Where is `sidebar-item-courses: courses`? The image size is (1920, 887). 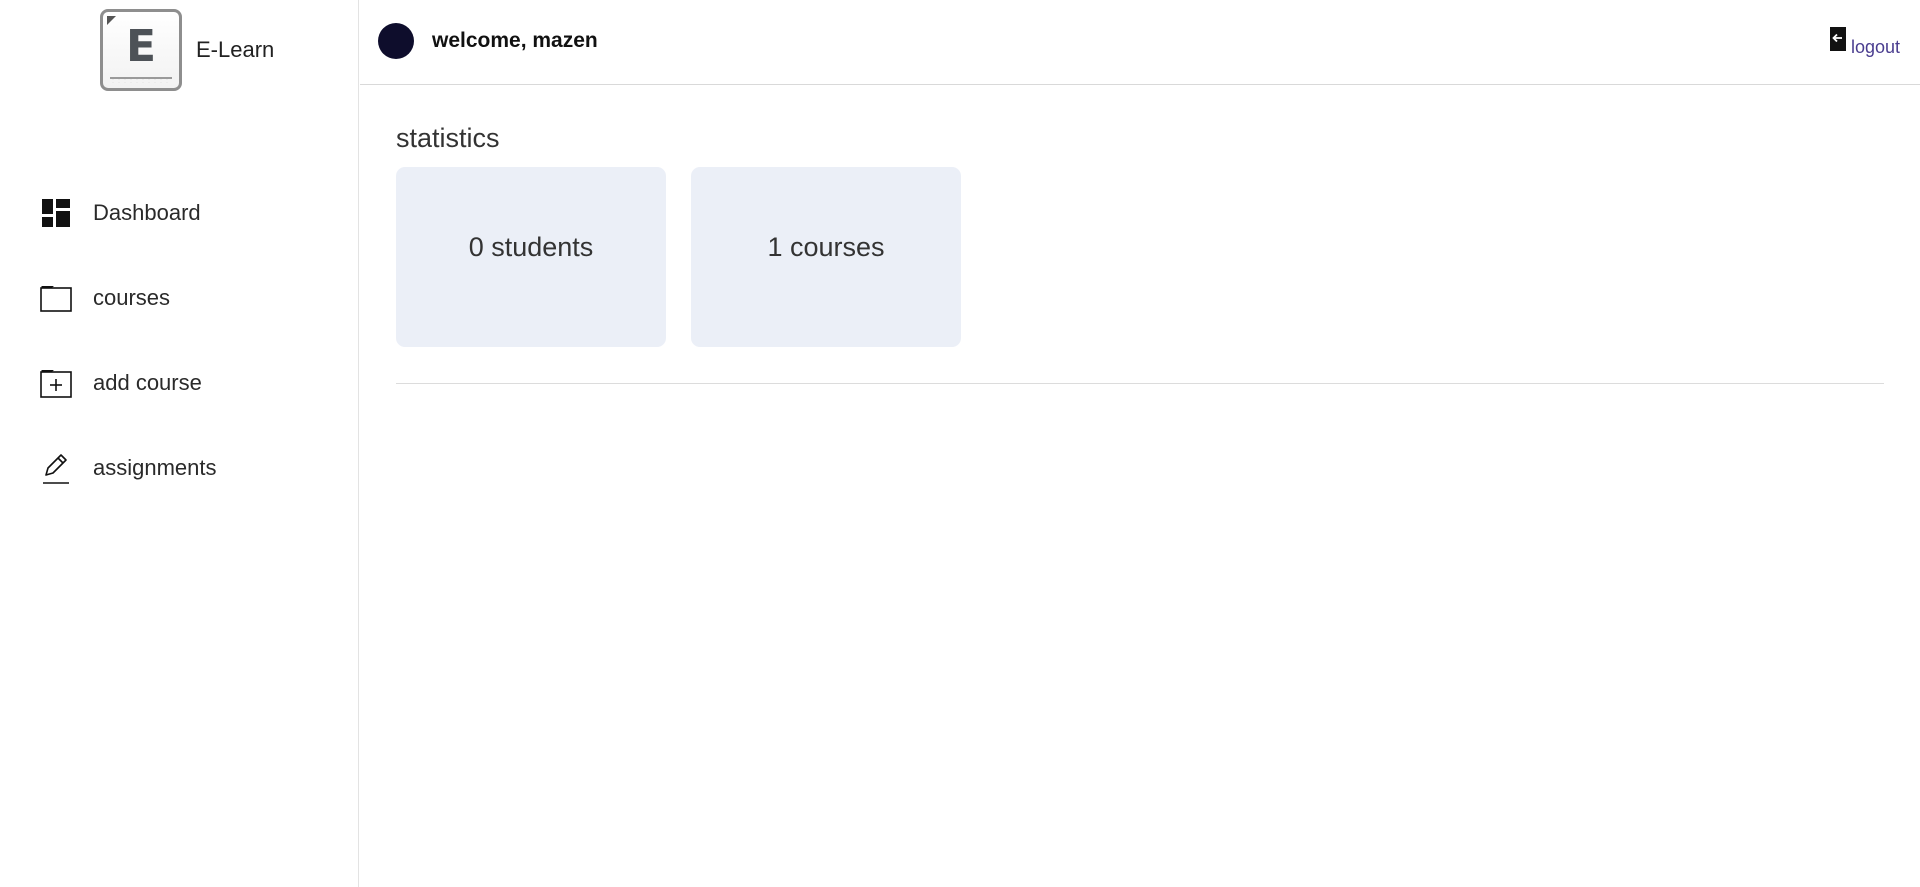 sidebar-item-courses: courses is located at coordinates (179, 298).